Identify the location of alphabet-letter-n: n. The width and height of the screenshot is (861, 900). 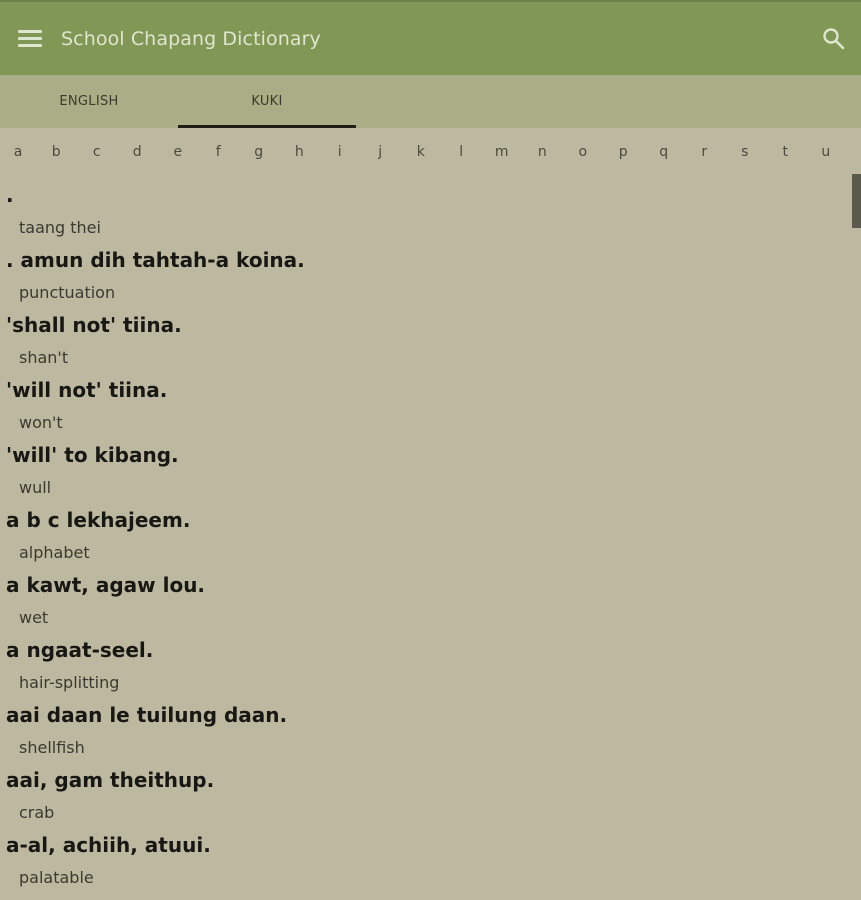
(542, 152).